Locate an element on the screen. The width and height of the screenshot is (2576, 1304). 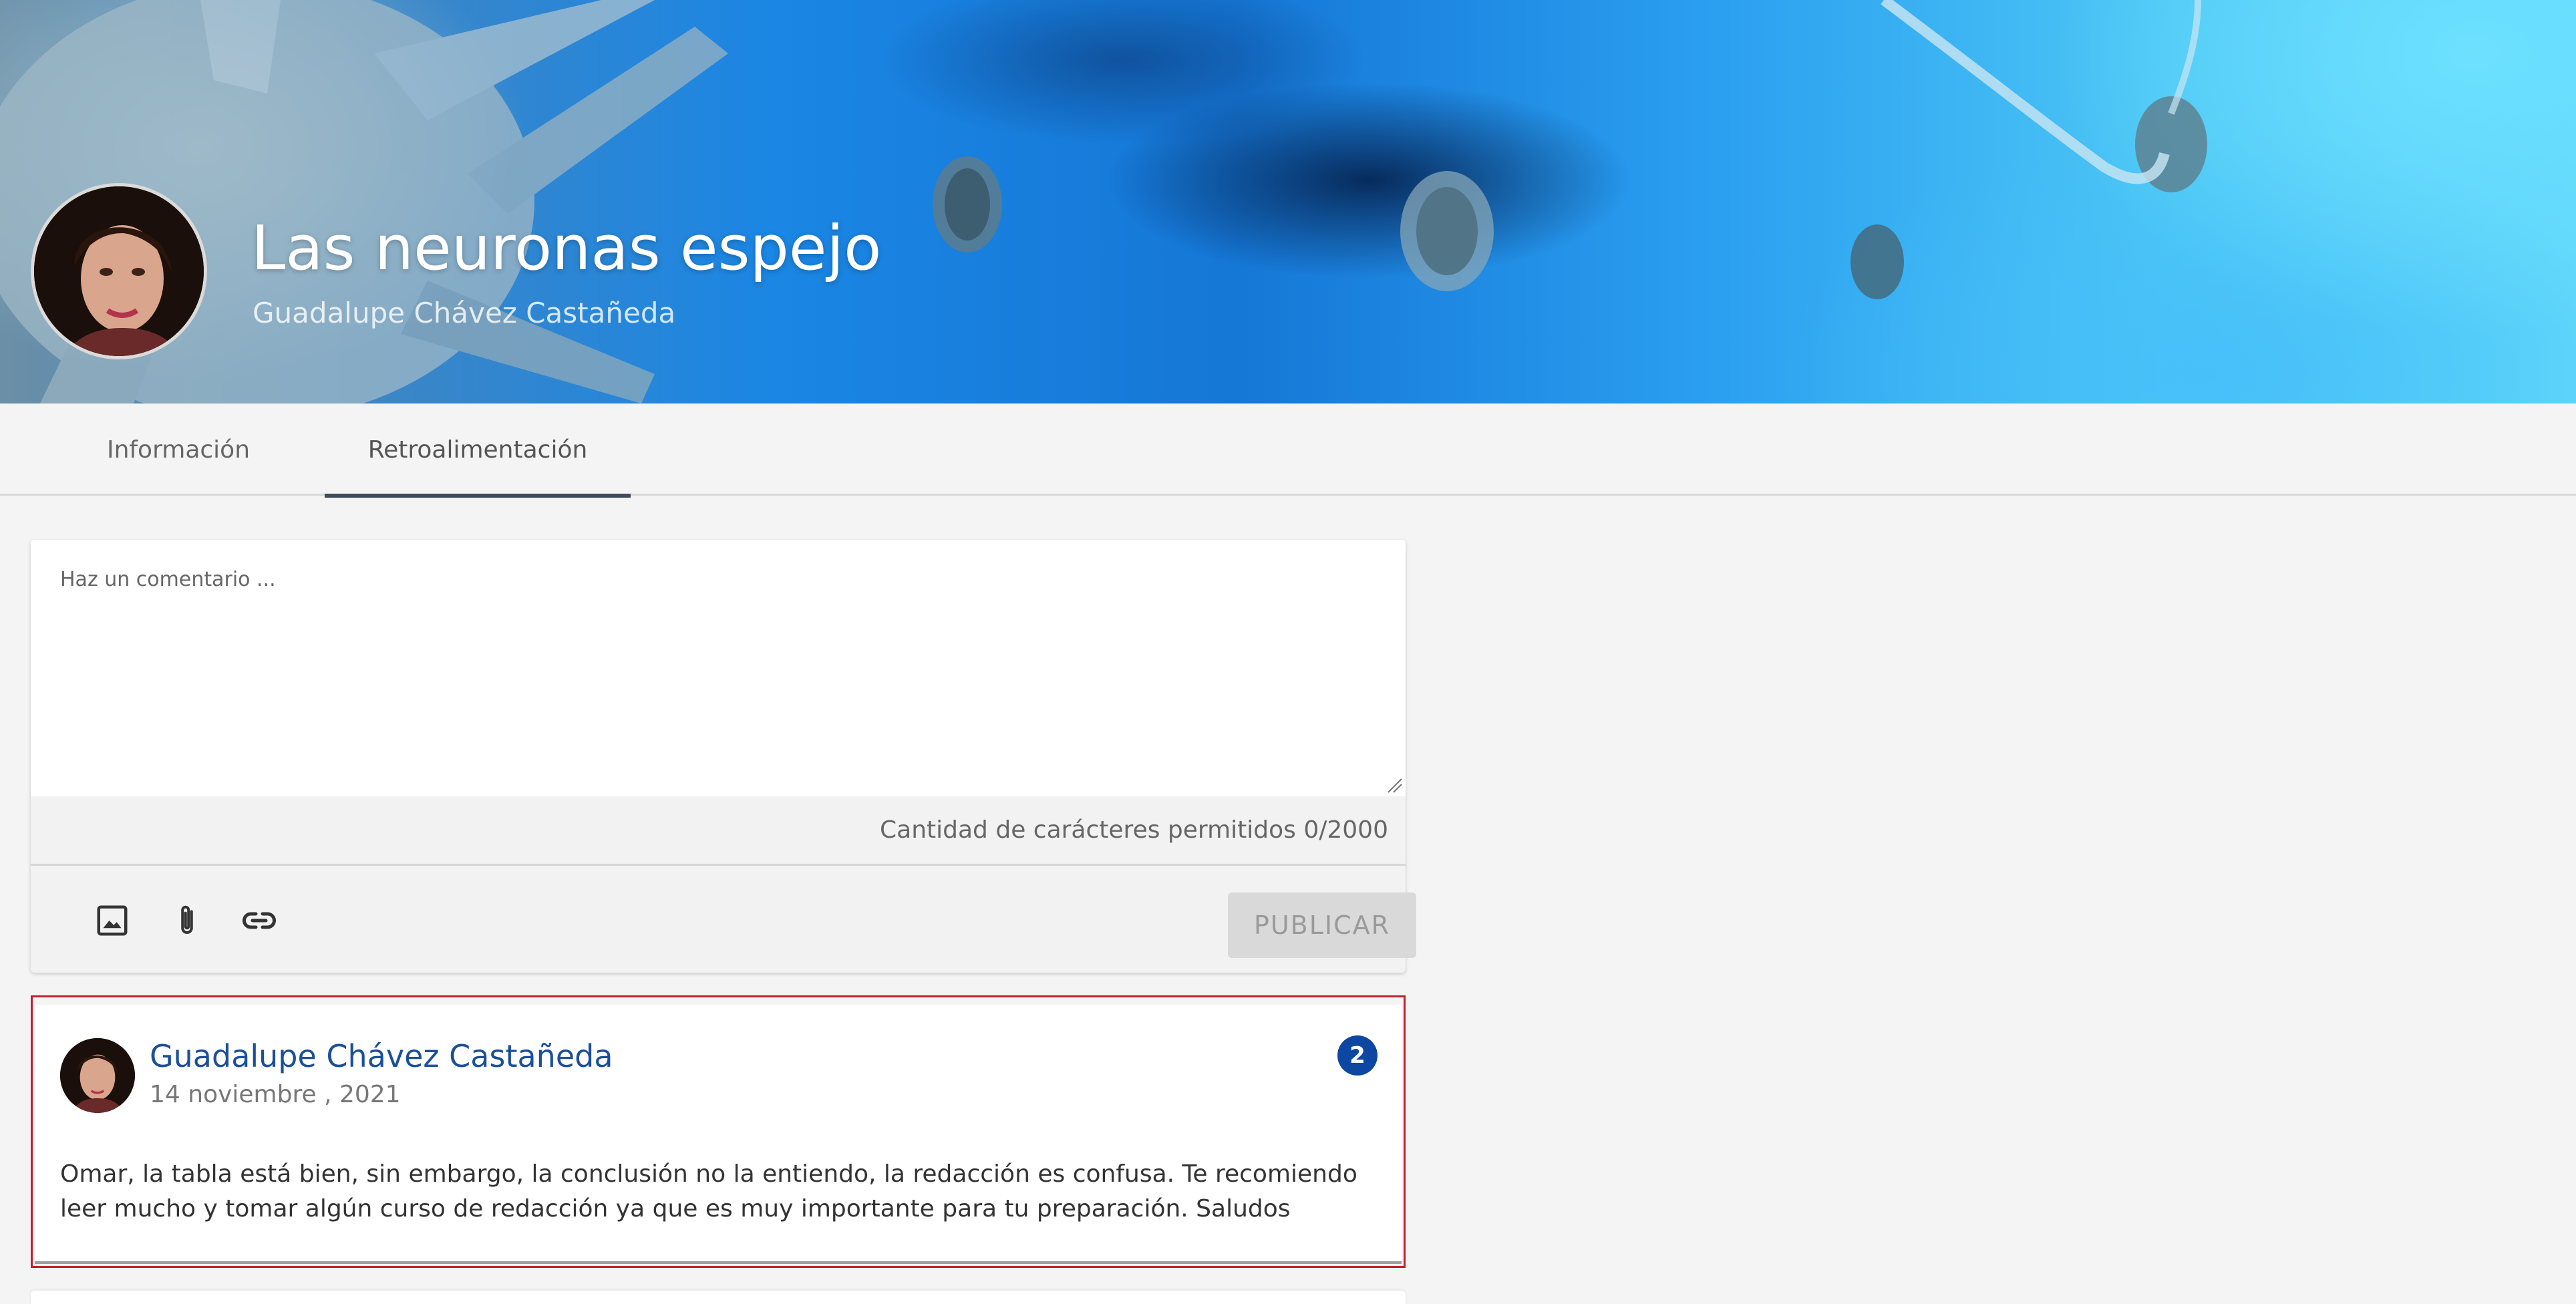
tab-retroalimentacion: Retroalimentación is located at coordinates (478, 451).